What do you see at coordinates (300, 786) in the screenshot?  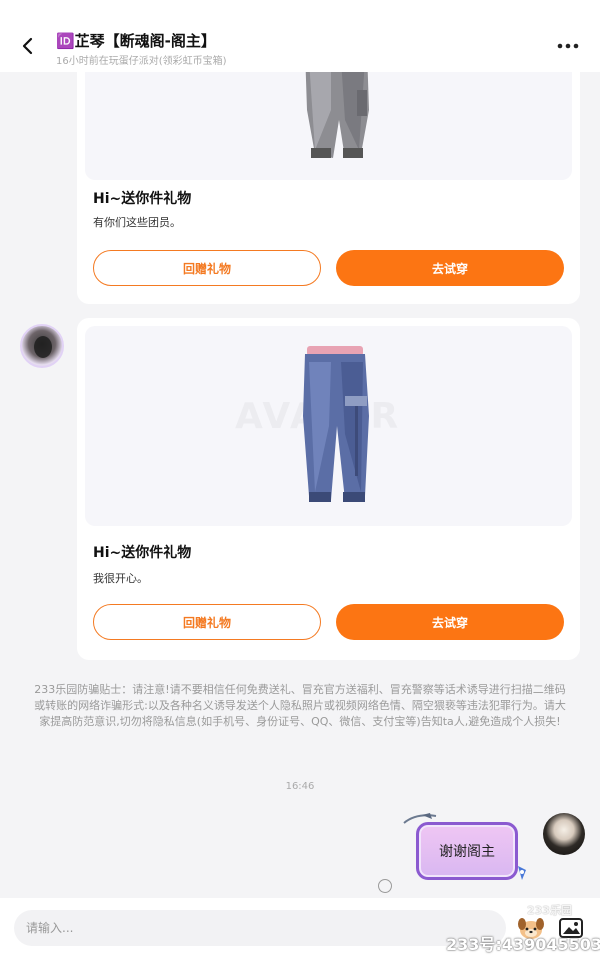 I see `message-timestamp: 16:46` at bounding box center [300, 786].